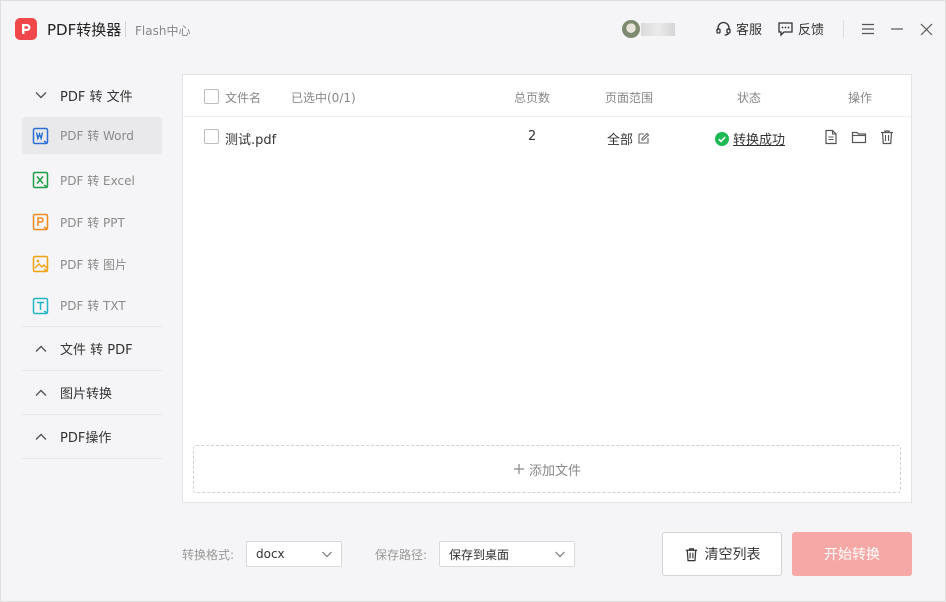 The width and height of the screenshot is (946, 602). Describe the element at coordinates (294, 554) in the screenshot. I see `format-select: docx` at that location.